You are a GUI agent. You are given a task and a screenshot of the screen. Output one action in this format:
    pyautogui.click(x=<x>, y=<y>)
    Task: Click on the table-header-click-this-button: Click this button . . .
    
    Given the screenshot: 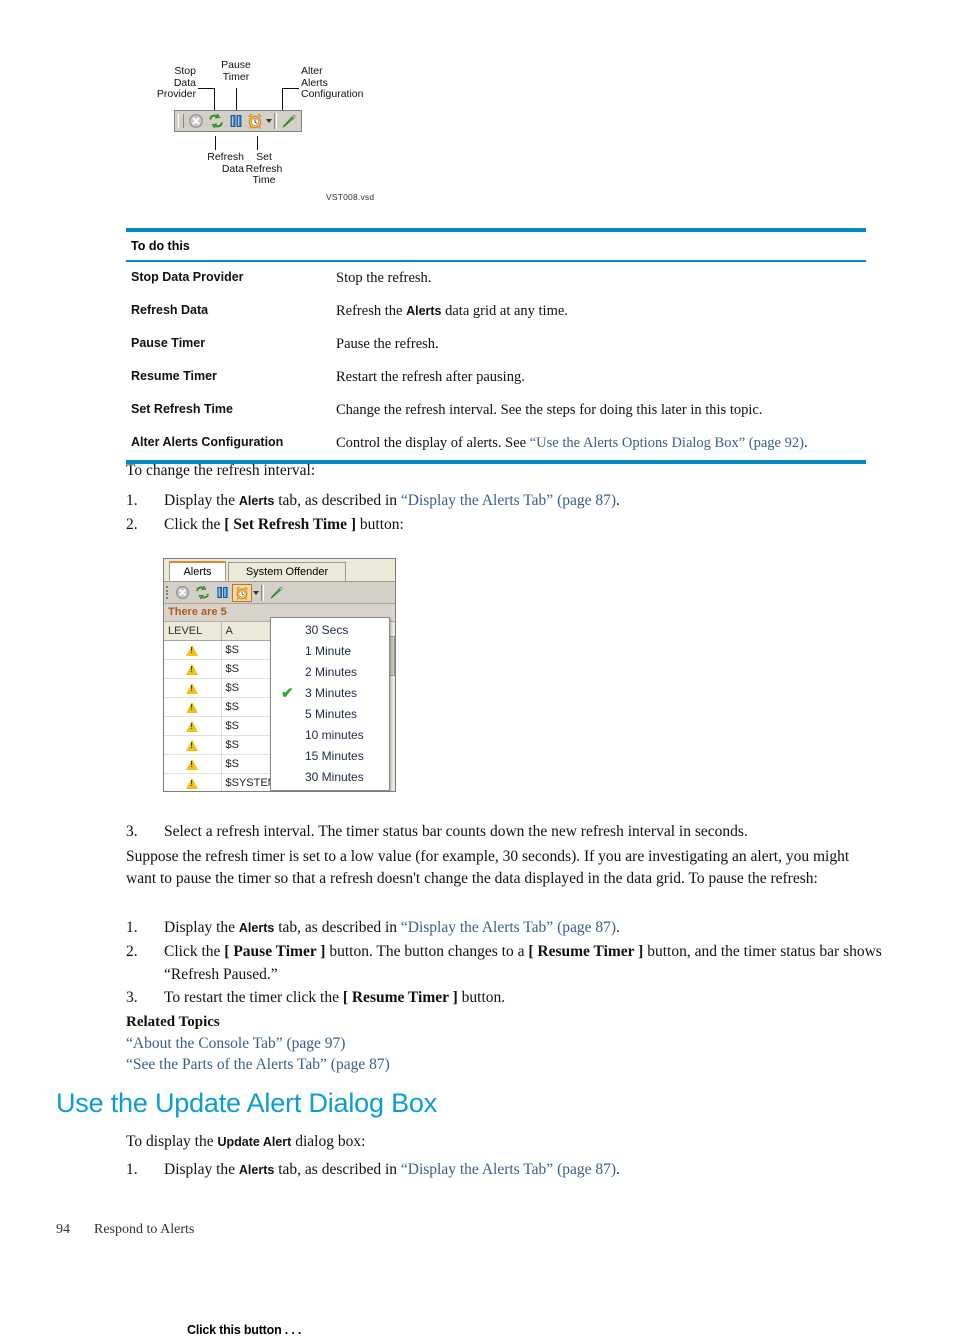 What is the action you would take?
    pyautogui.click(x=244, y=1330)
    